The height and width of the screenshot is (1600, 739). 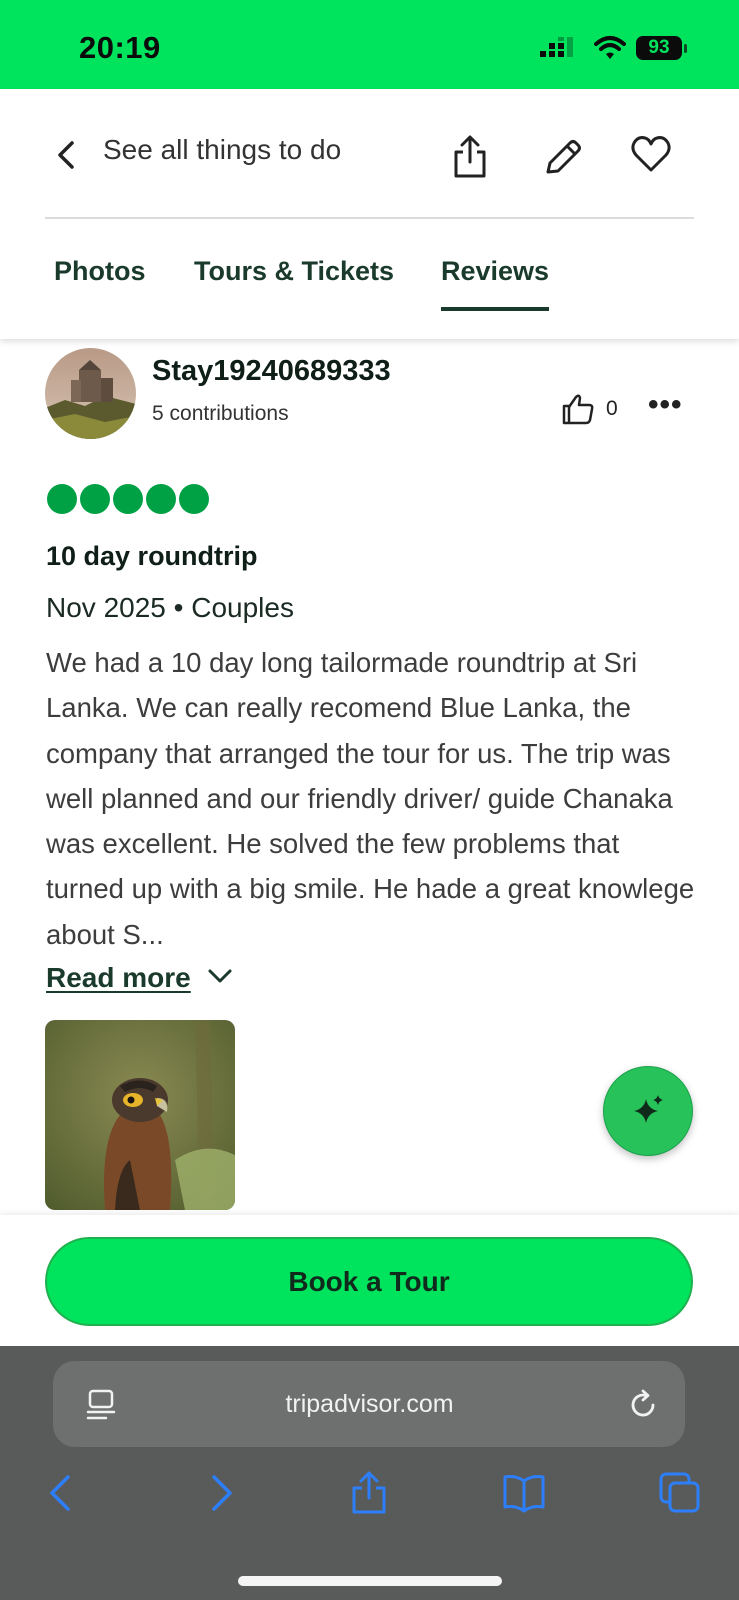 What do you see at coordinates (612, 408) in the screenshot?
I see `helpful-vote-count: 0` at bounding box center [612, 408].